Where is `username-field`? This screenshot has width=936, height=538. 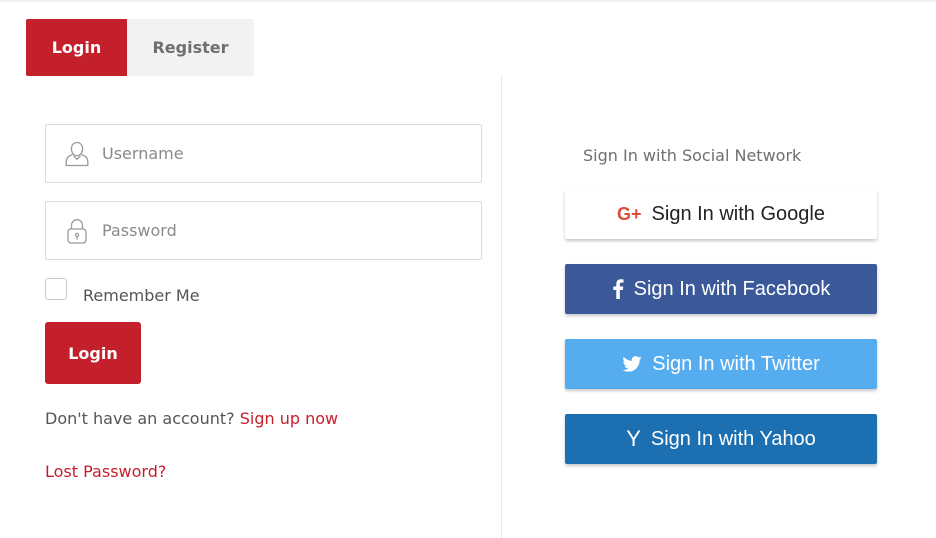
username-field is located at coordinates (263, 153).